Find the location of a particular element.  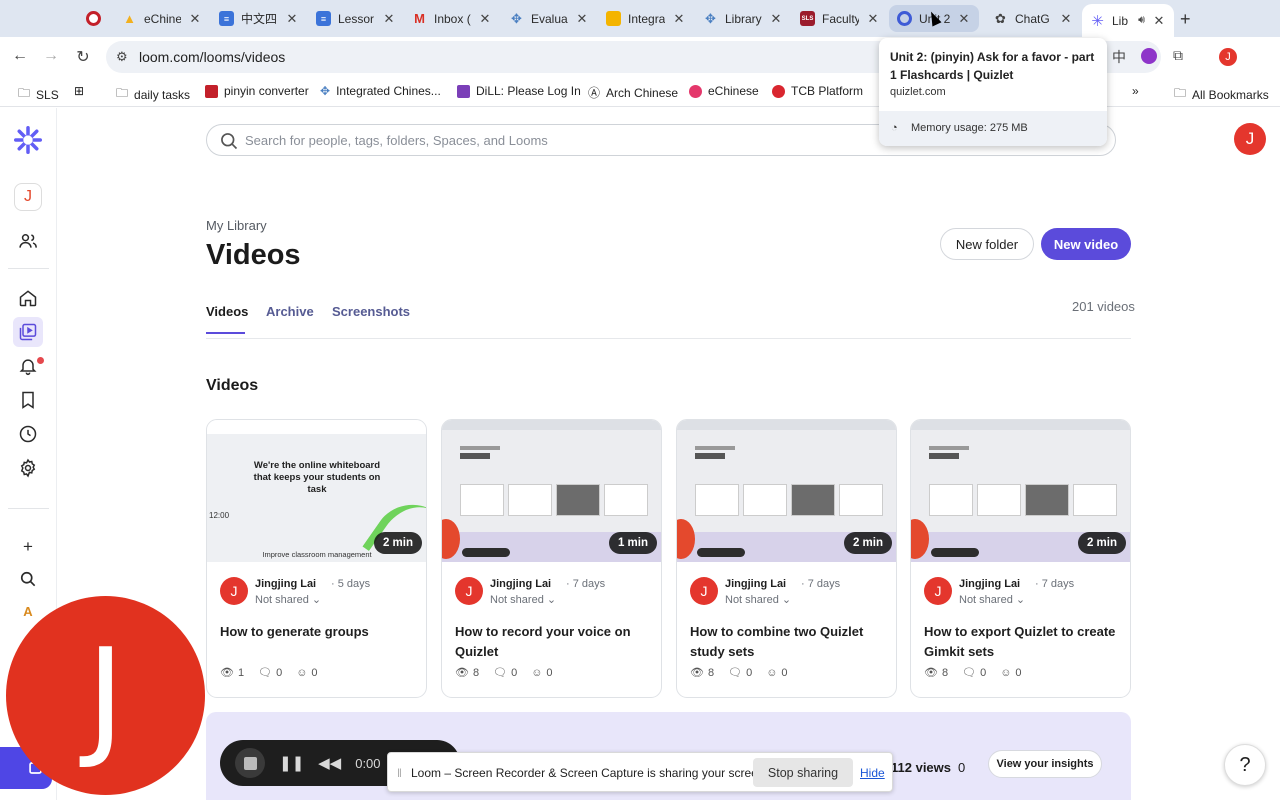

comments-stat: 🗨︎ 0 is located at coordinates (505, 673).